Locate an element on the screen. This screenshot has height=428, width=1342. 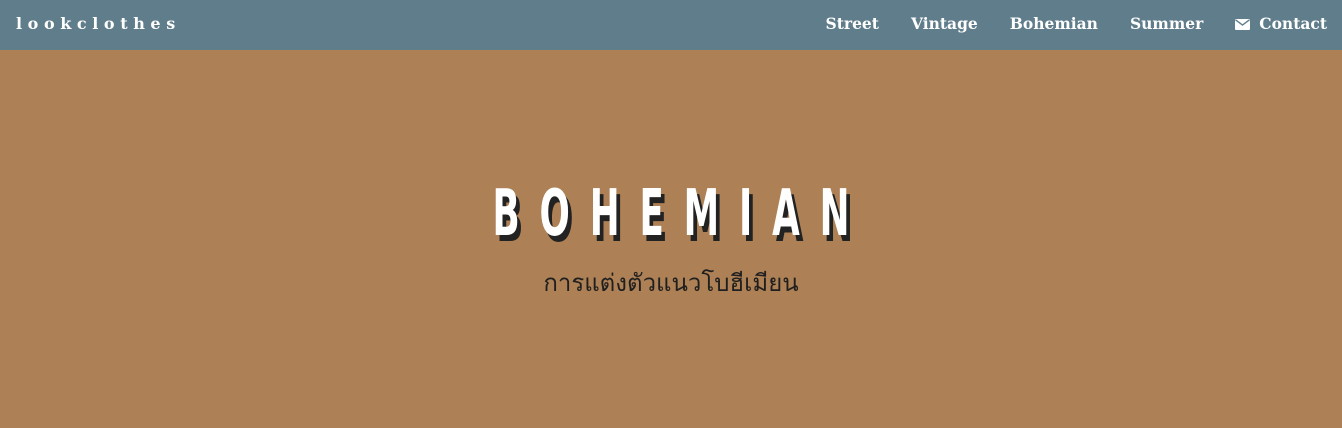
nav-link-summer: Summer is located at coordinates (1166, 24).